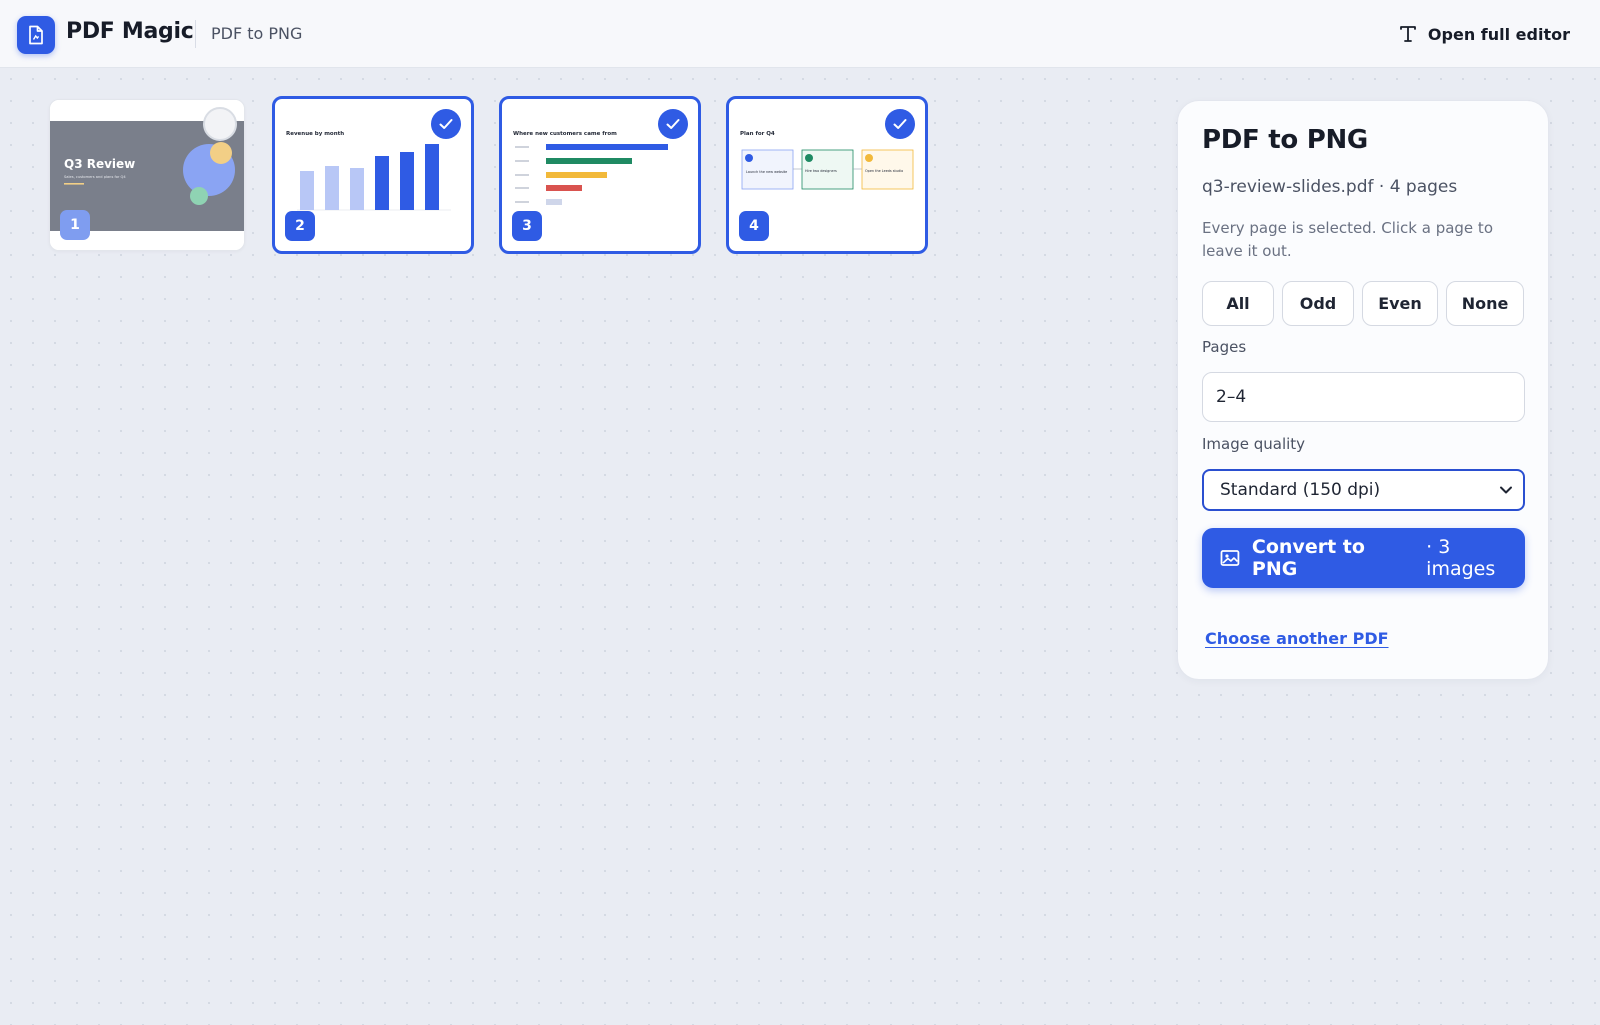  I want to click on select-all-button: All, so click(1238, 303).